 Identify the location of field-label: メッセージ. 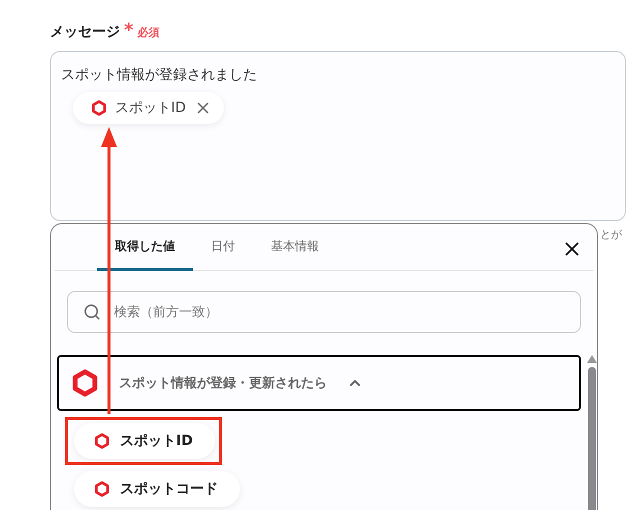
(85, 32).